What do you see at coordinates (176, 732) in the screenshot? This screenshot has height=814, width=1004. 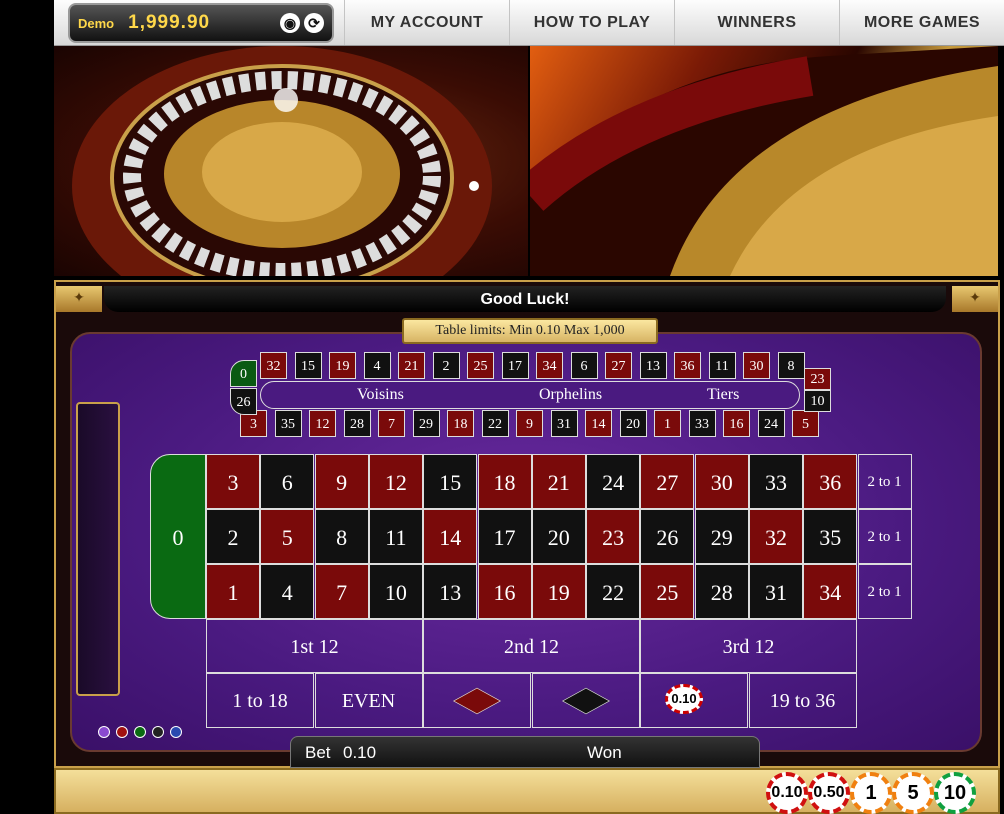 I see `color-dot-blue` at bounding box center [176, 732].